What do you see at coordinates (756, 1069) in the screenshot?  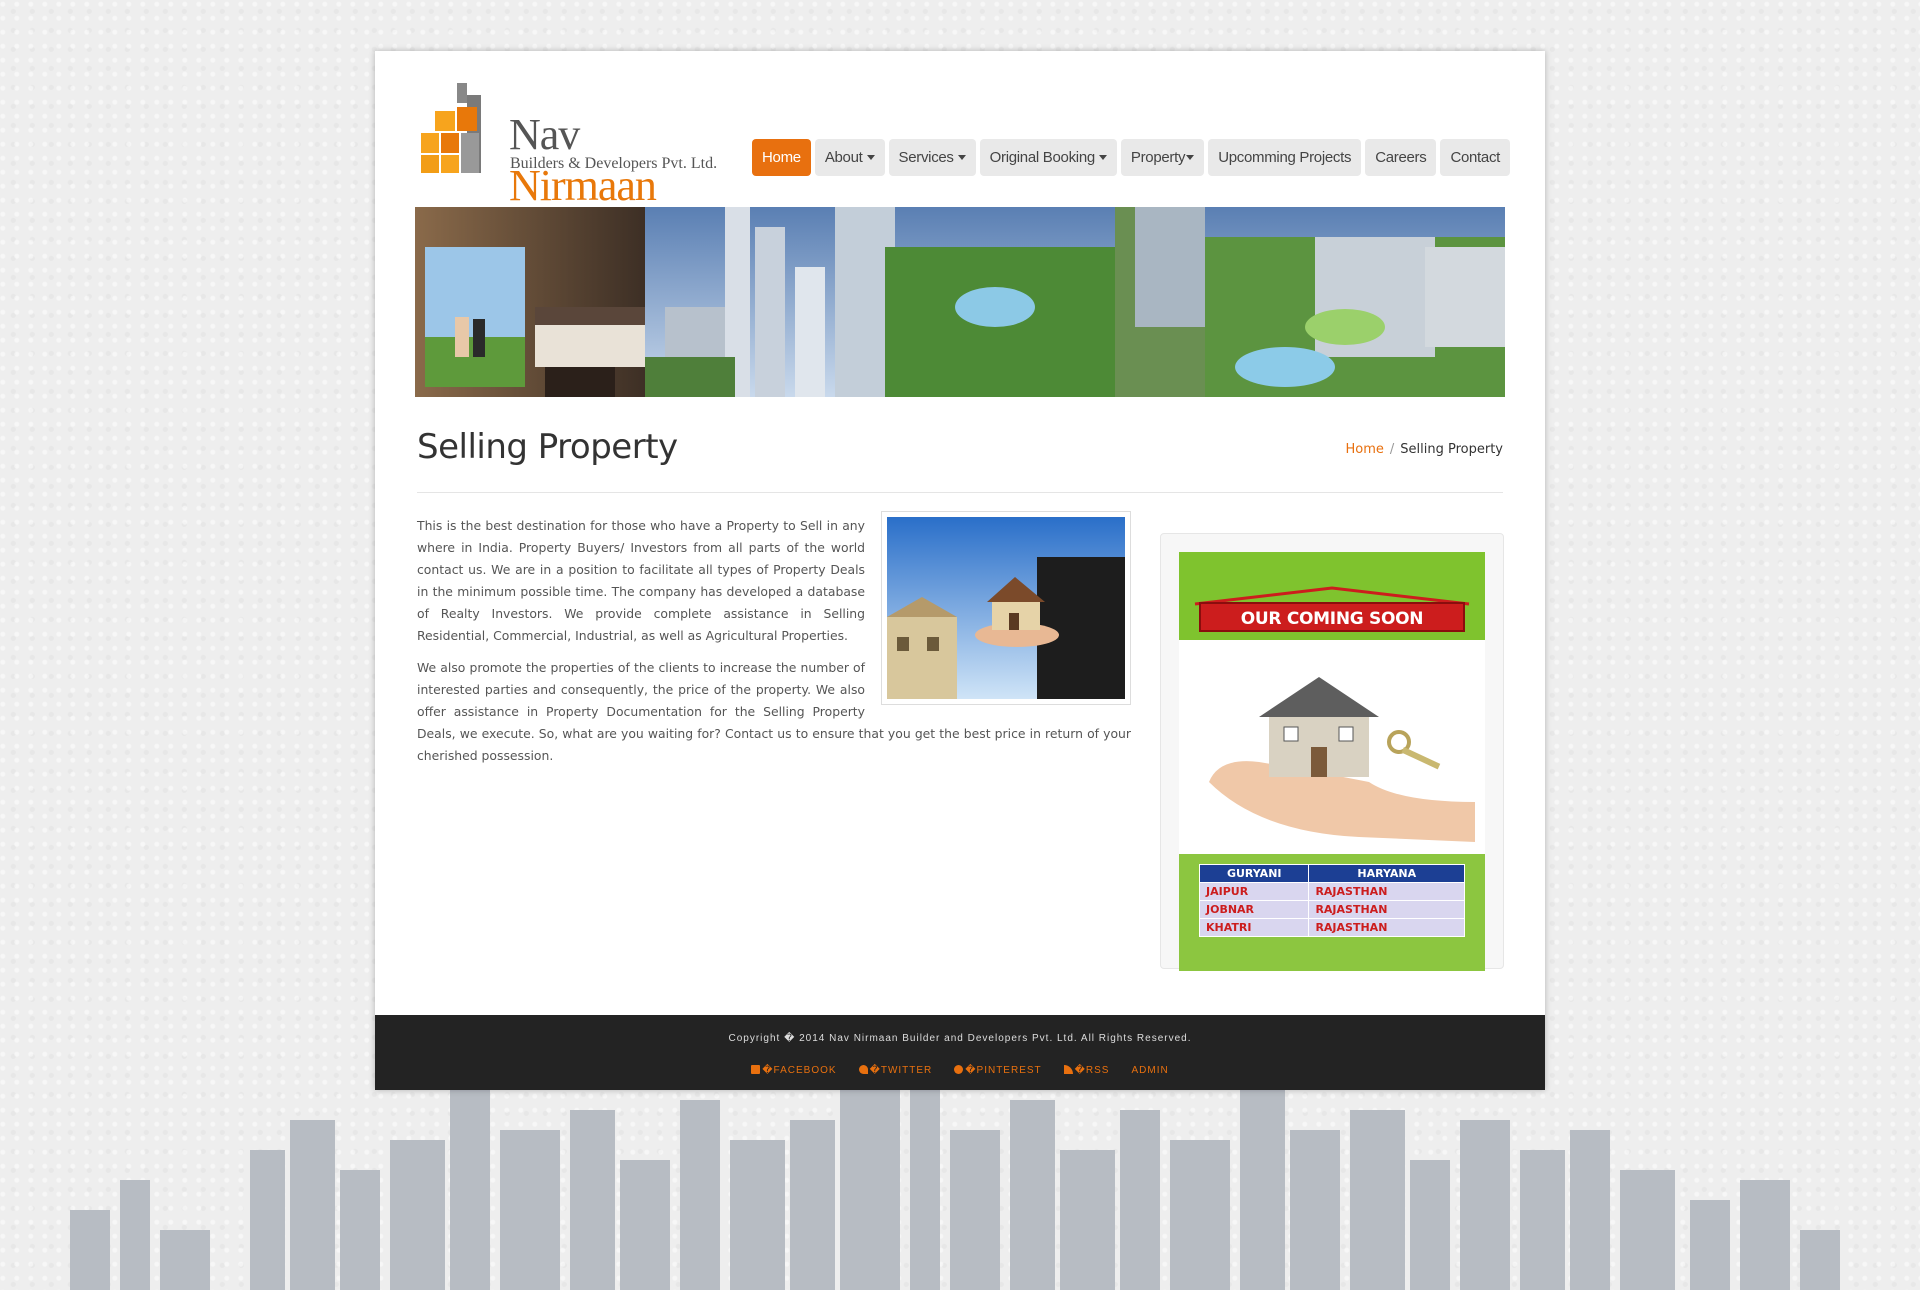 I see `facebook-icon` at bounding box center [756, 1069].